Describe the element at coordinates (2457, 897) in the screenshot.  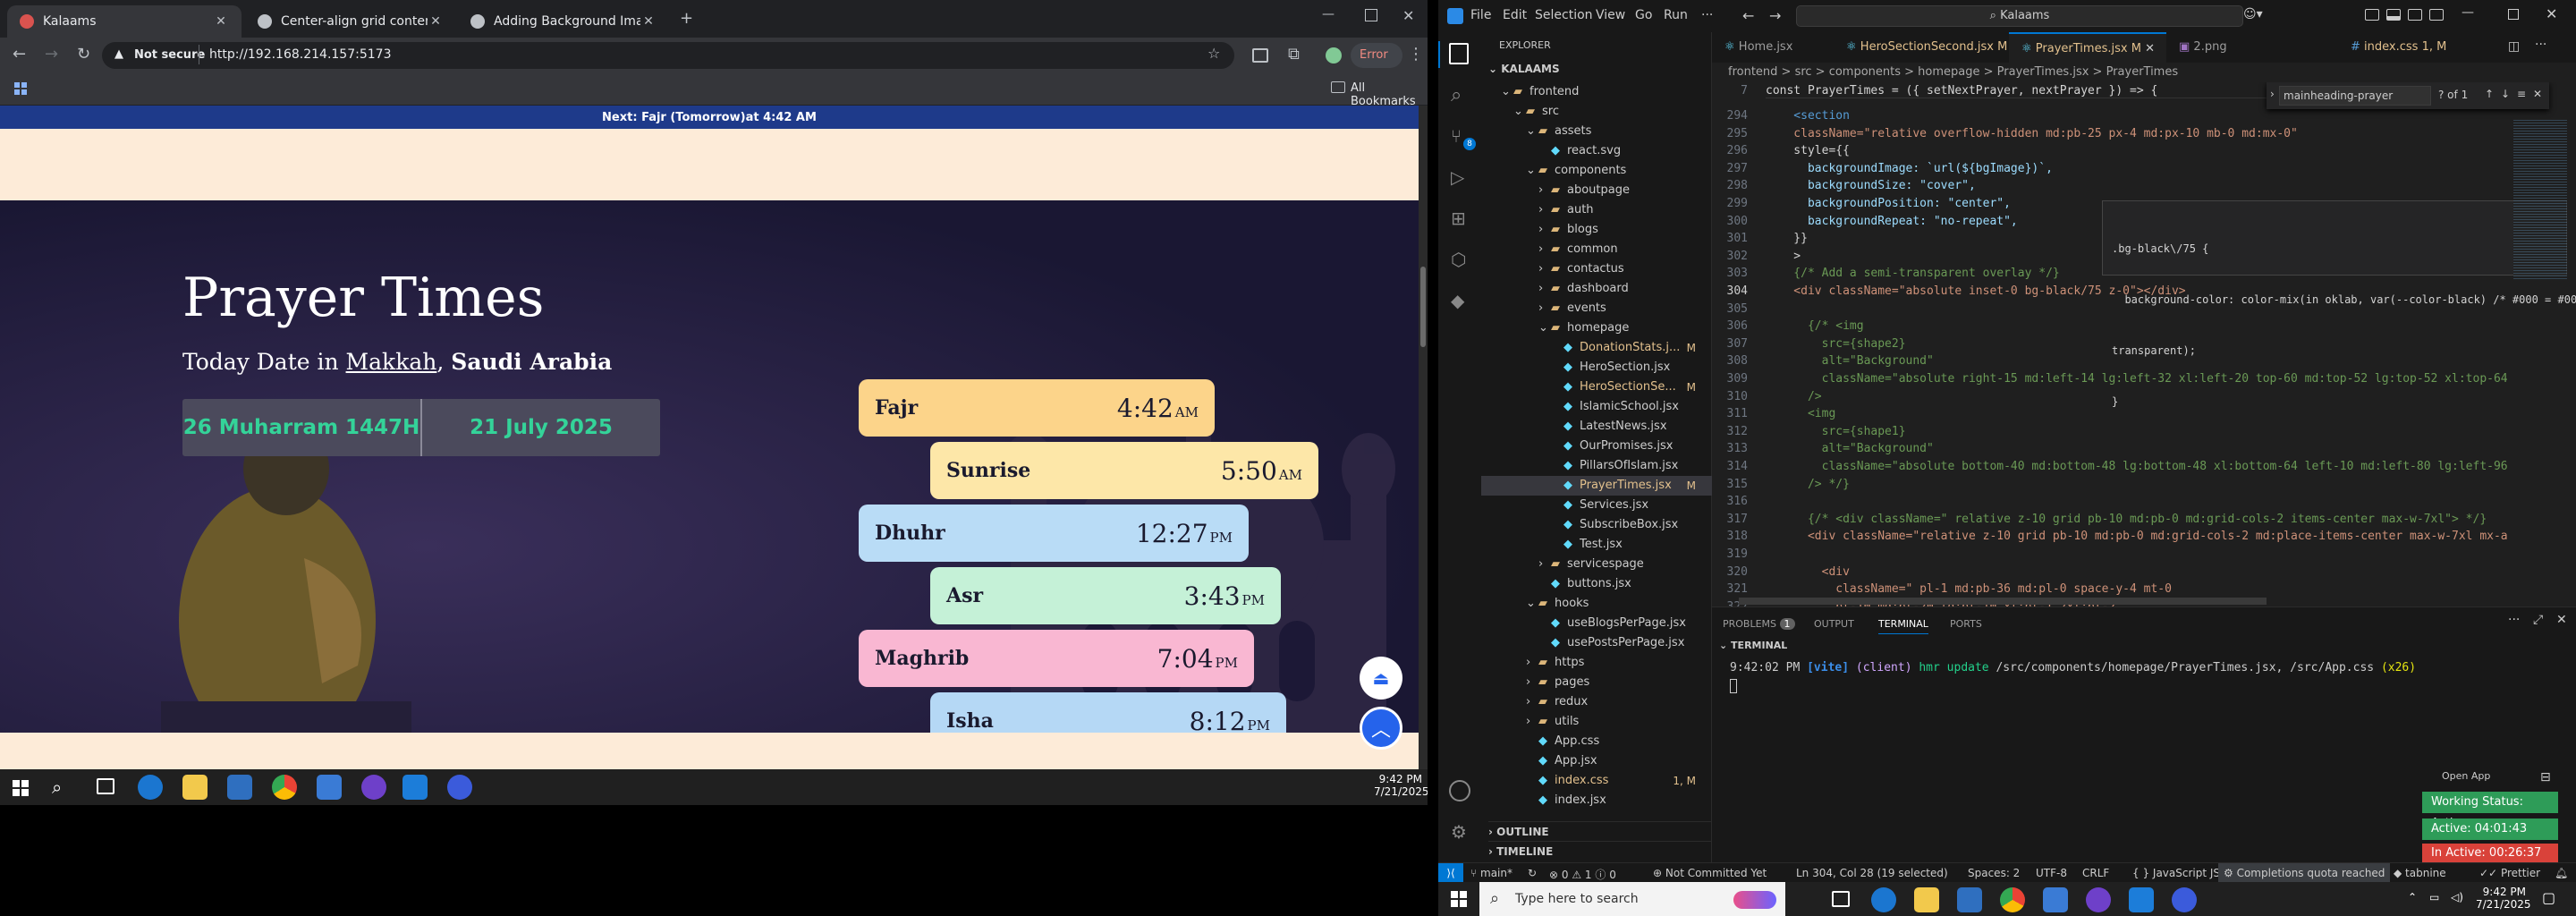
I see `volume-icon: ◁)` at that location.